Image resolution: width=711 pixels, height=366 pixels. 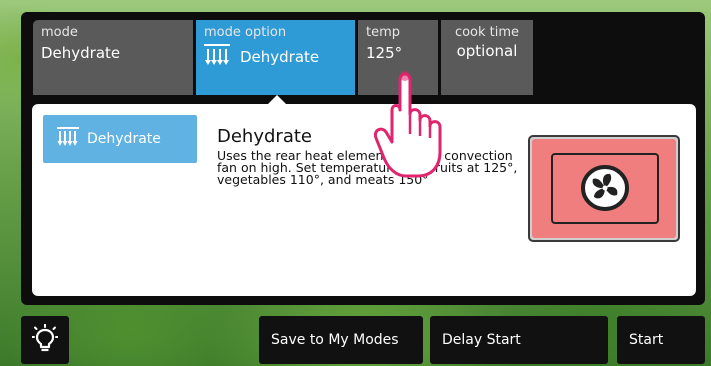 I want to click on dehydrate-mode-button-label: Dehydrate, so click(x=124, y=139).